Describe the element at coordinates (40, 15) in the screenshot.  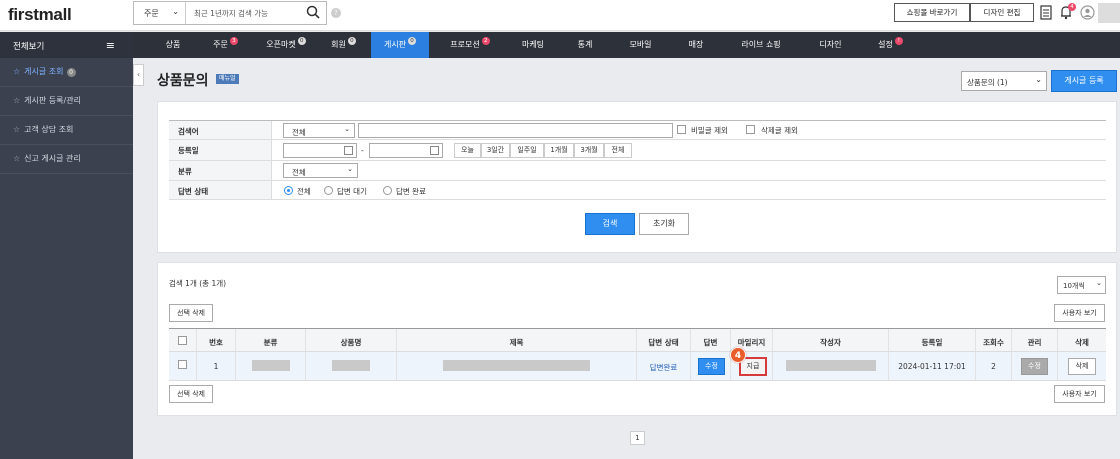
I see `firstmall-logo: firstmall` at that location.